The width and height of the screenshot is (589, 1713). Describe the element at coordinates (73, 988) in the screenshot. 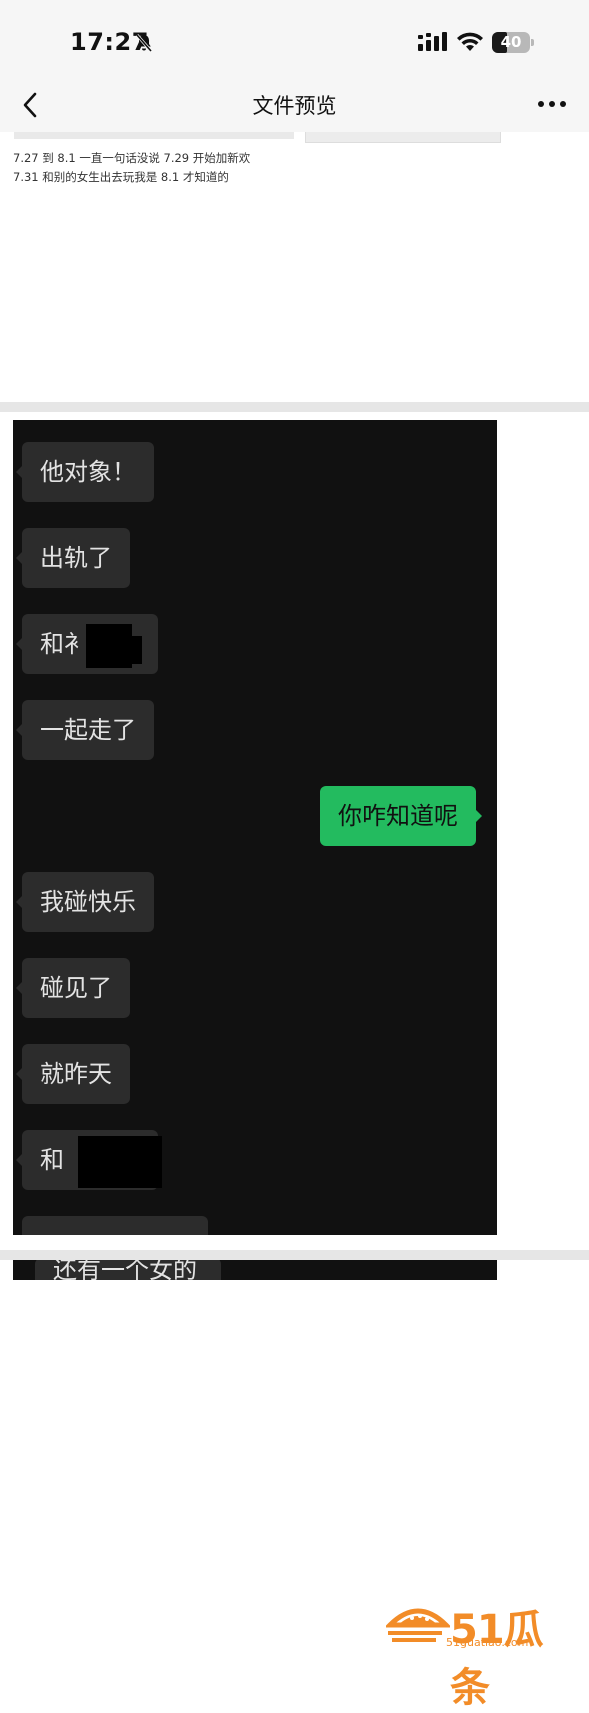

I see `message-bubble-incoming: 碰见了` at that location.